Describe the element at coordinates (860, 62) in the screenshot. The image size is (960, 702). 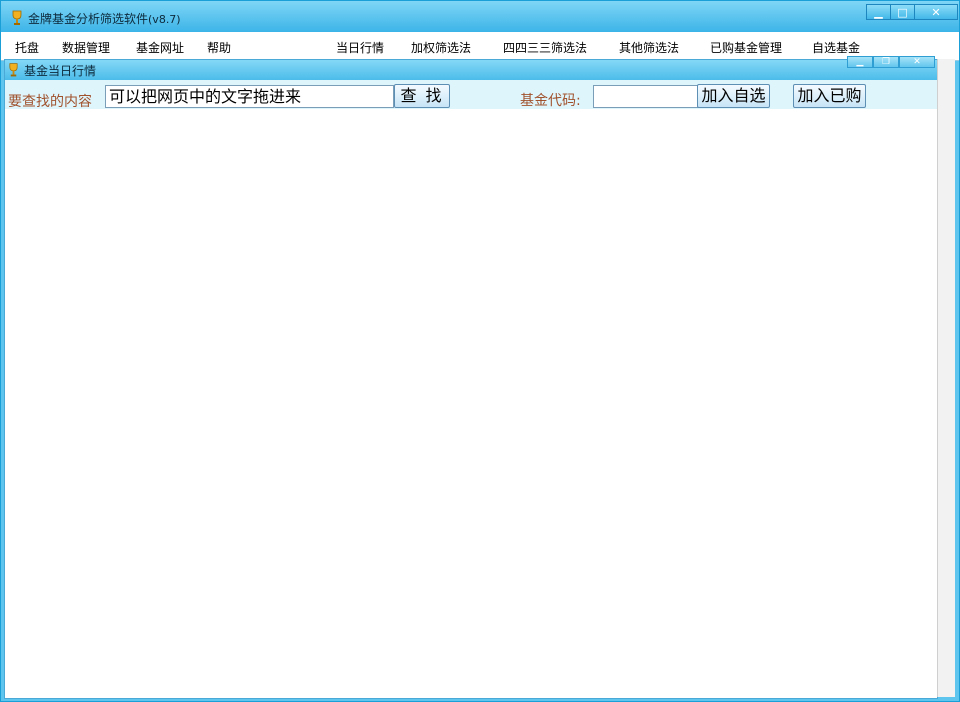
I see `child-minimize-button: ▁` at that location.